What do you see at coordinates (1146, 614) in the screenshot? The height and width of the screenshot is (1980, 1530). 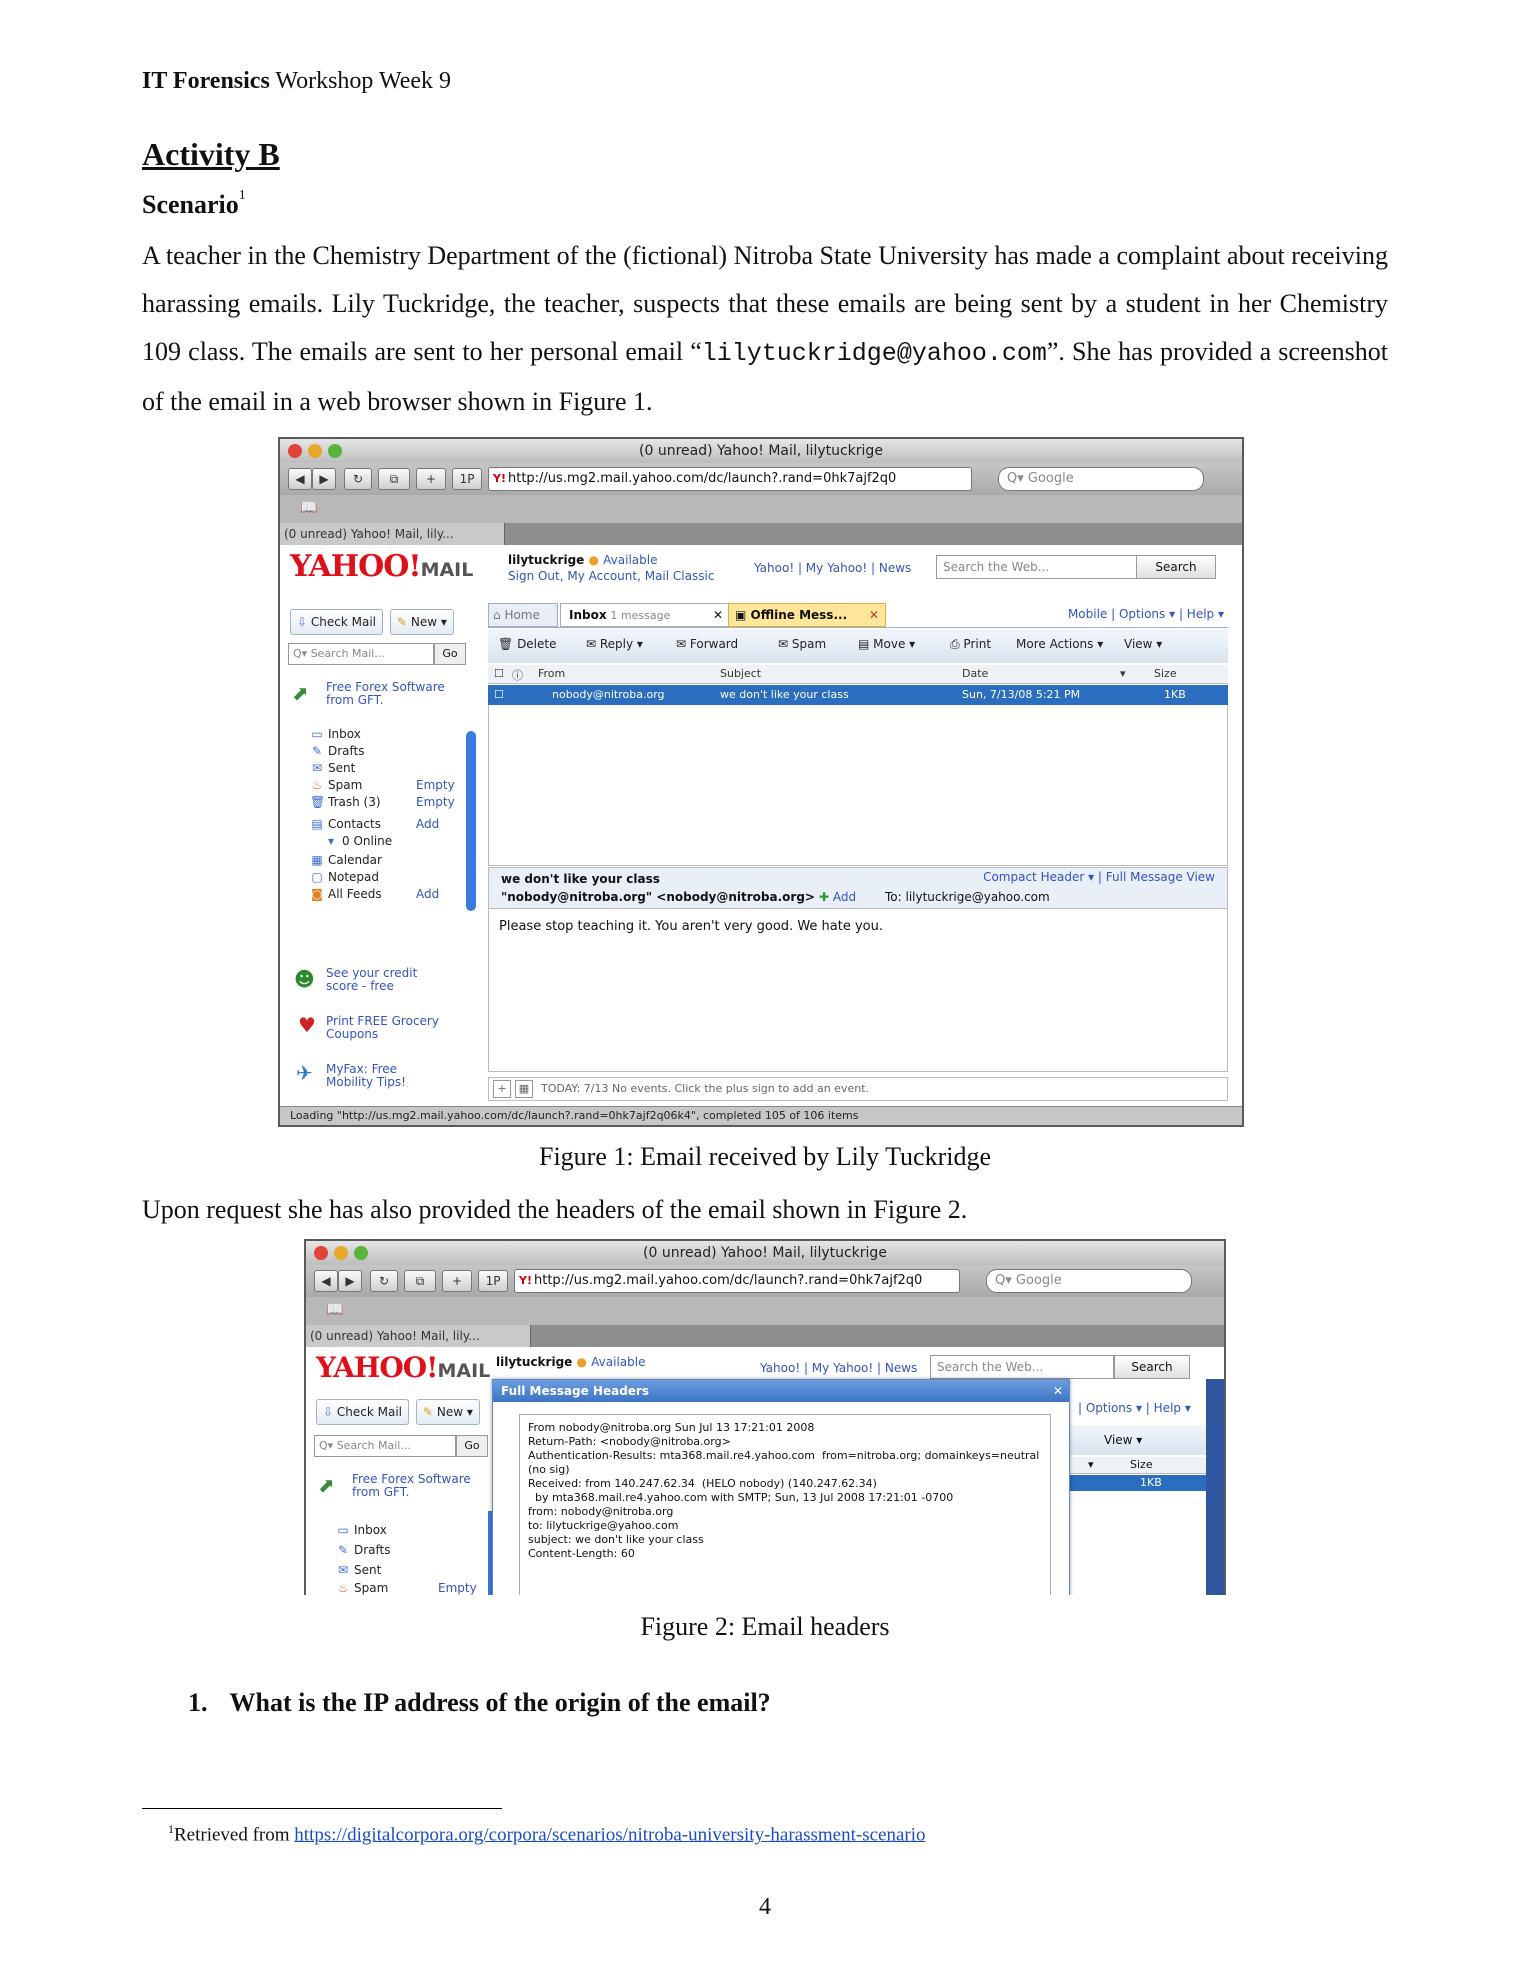 I see `right-links: Mobile | Options ▾ | Help ▾` at bounding box center [1146, 614].